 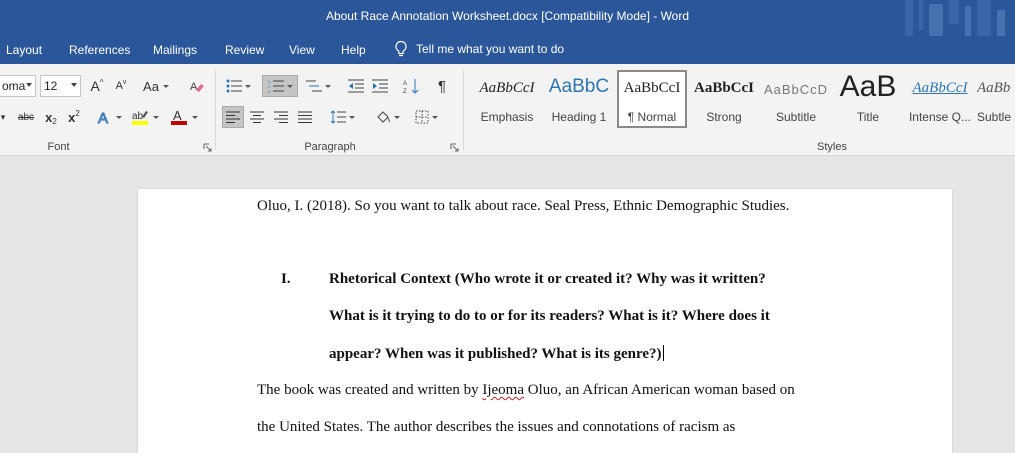 I want to click on font-name-value: oma, so click(x=14, y=86).